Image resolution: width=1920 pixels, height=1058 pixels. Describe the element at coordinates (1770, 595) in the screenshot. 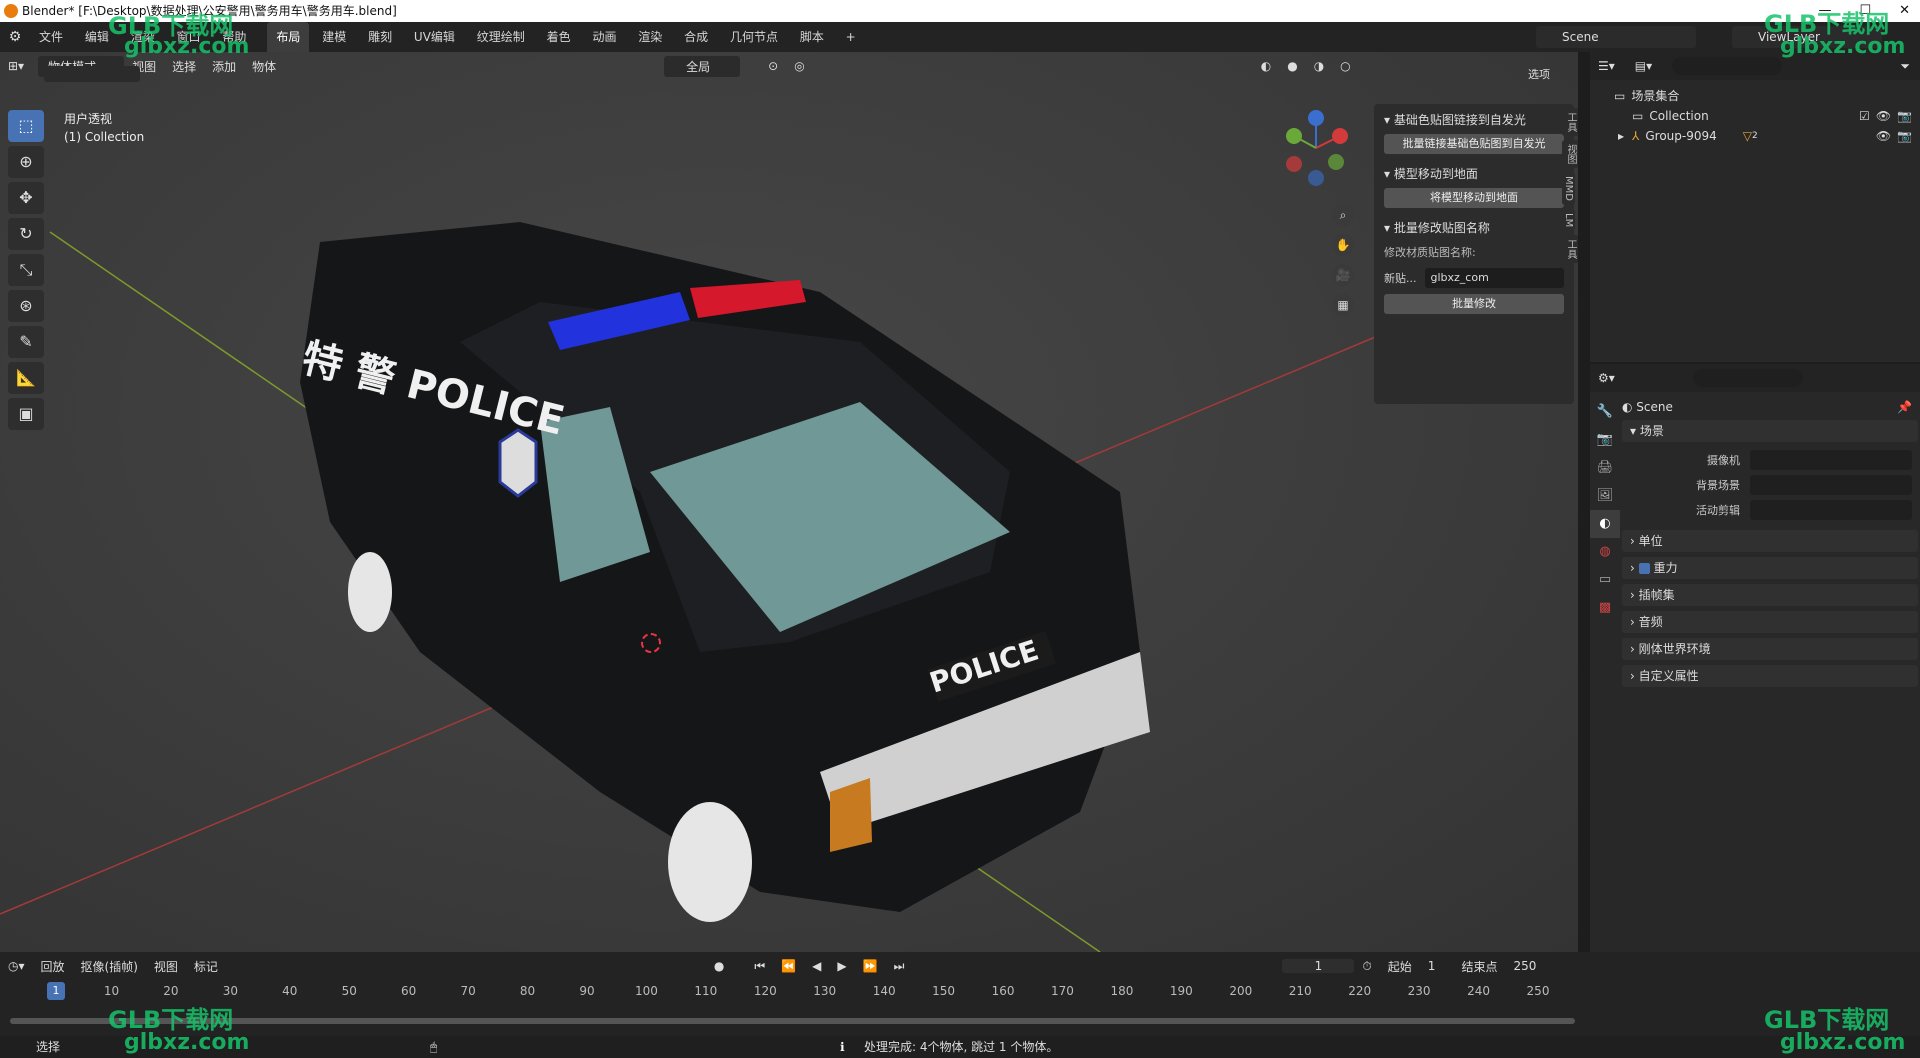

I see `section-keying-sets: › 插帧集` at that location.